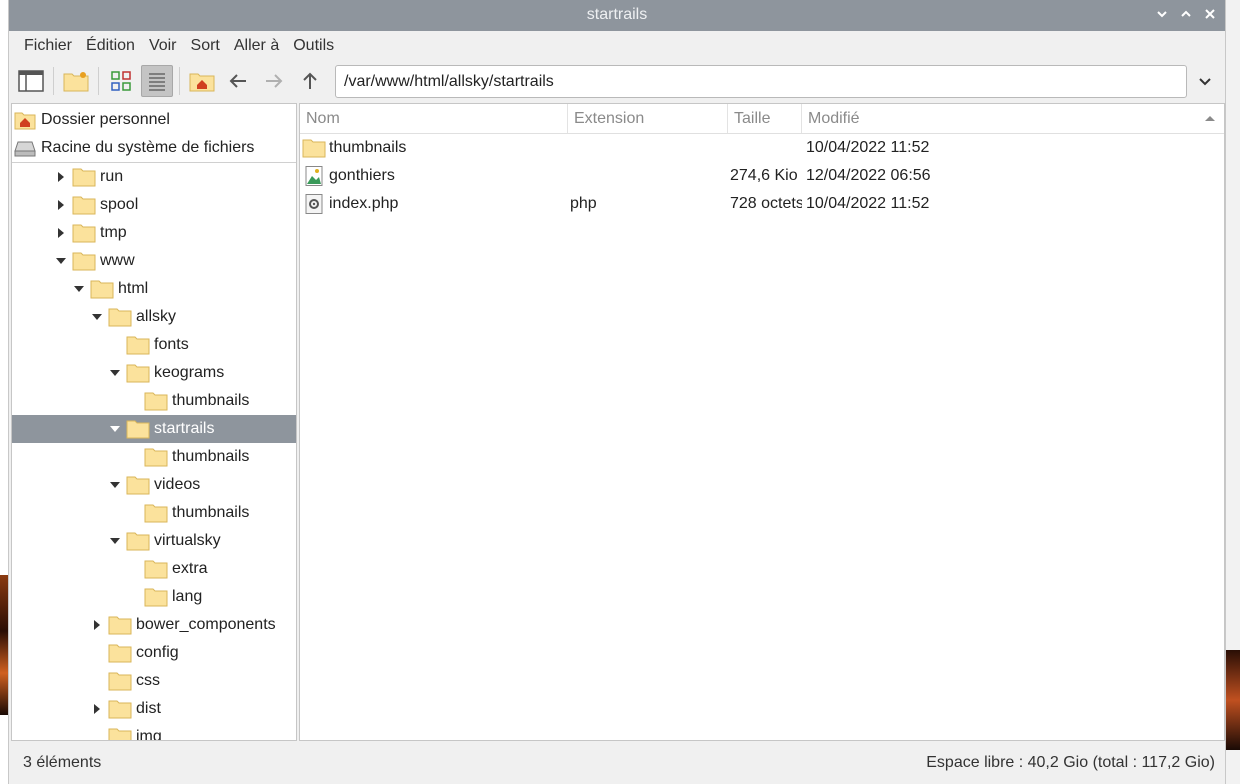 This screenshot has width=1240, height=784. Describe the element at coordinates (154, 120) in the screenshot. I see `place-home: Dossier personnel` at that location.